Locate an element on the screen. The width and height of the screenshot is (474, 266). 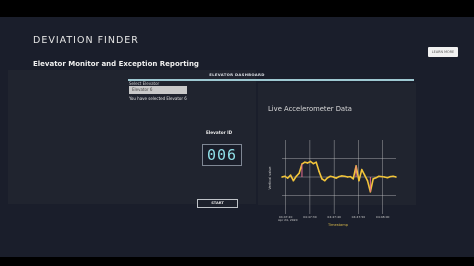
app-subtitle: Elevator Monitor and Exception Reporting is located at coordinates (116, 64).